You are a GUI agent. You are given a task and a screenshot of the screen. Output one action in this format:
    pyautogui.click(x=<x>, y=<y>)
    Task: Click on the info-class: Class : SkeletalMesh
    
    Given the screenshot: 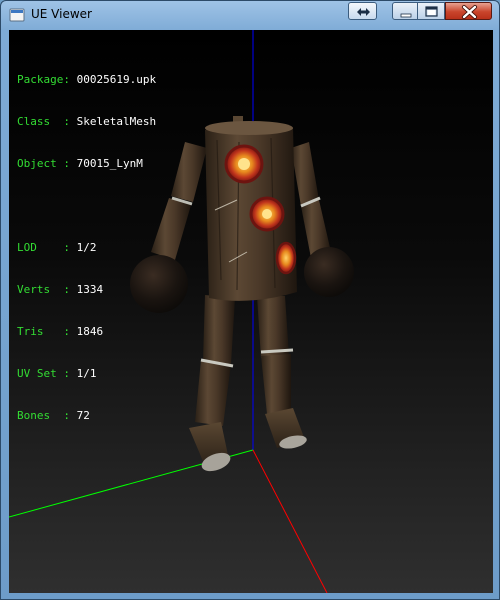 What is the action you would take?
    pyautogui.click(x=87, y=121)
    